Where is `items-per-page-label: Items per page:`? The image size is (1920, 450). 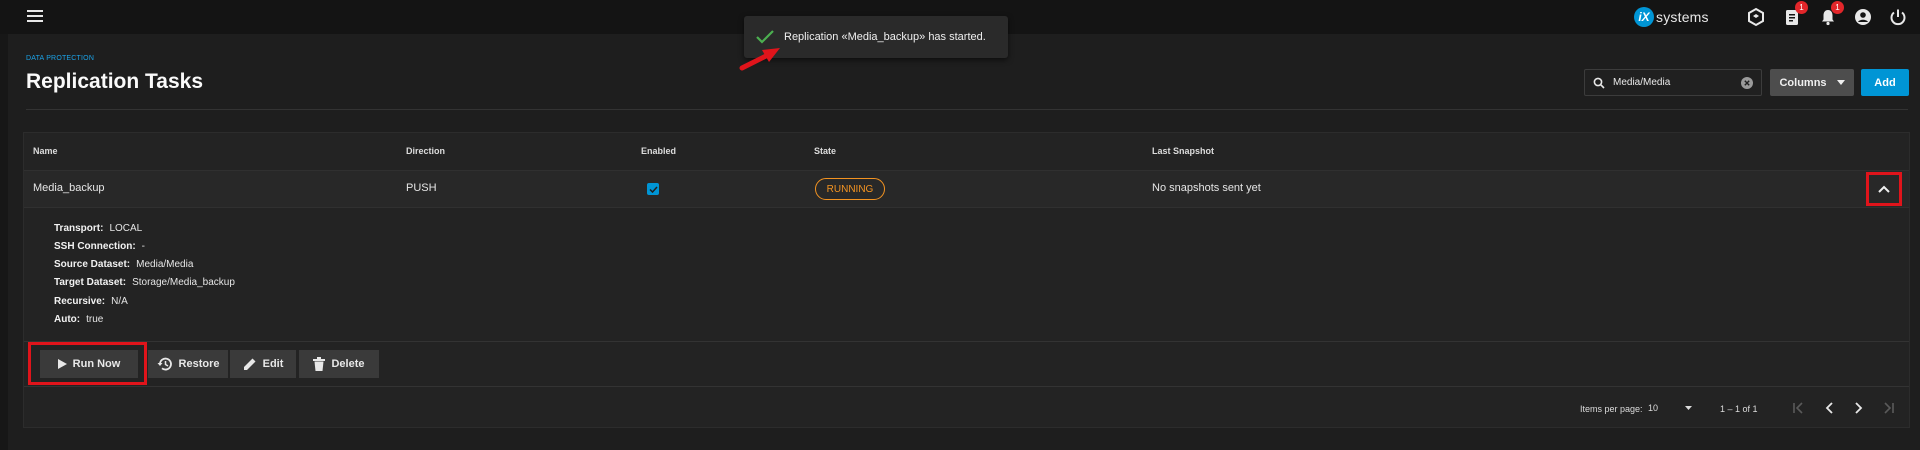 items-per-page-label: Items per page: is located at coordinates (1611, 409).